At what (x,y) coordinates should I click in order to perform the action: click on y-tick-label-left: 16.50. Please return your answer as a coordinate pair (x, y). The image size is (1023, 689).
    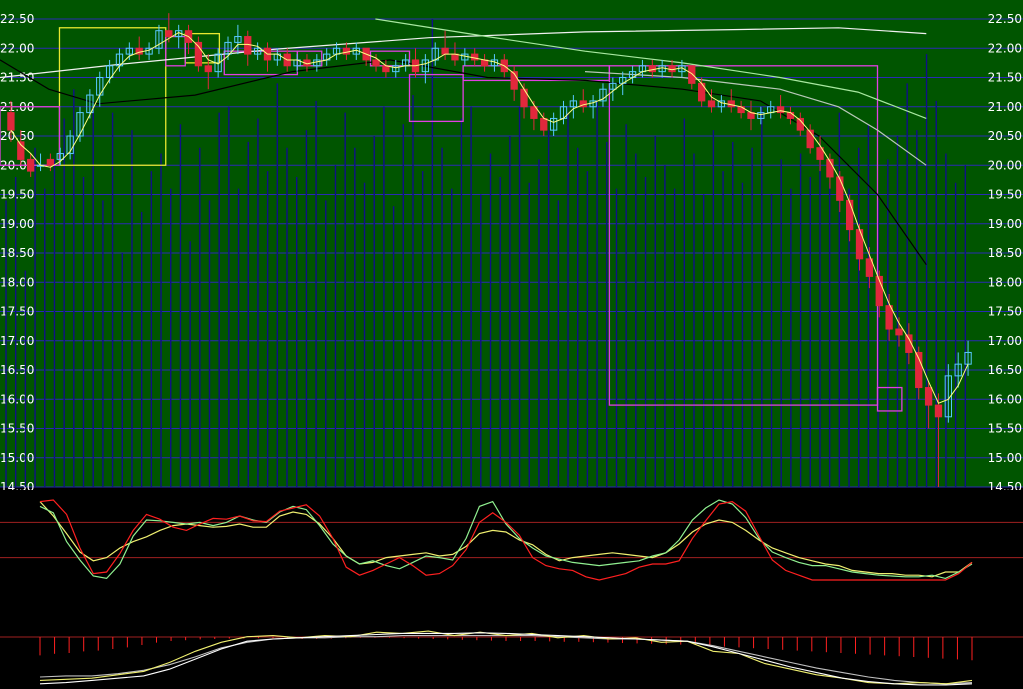
    Looking at the image, I should click on (17, 370).